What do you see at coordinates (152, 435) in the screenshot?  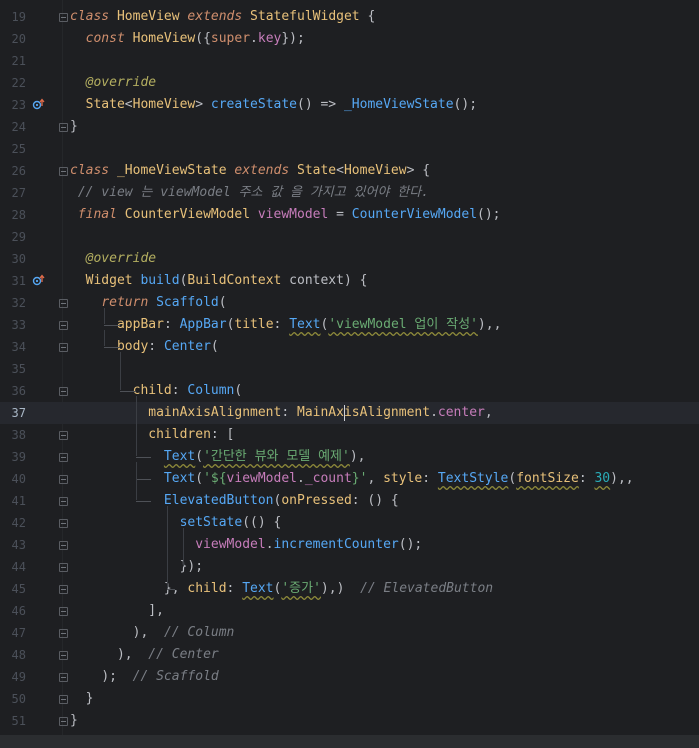 I see `code-text: children: [` at bounding box center [152, 435].